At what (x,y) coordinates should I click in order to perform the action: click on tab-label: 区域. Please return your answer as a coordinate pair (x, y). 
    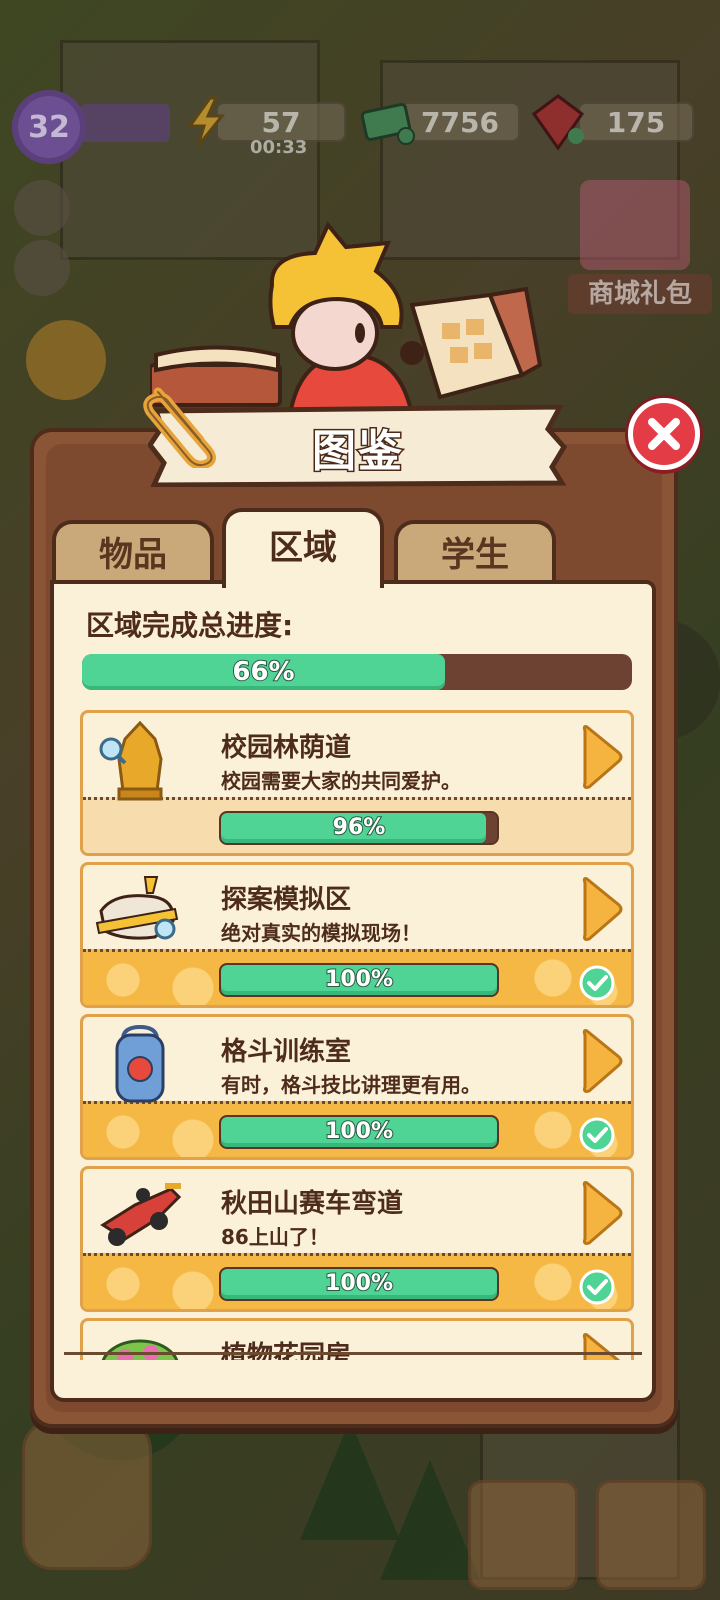
    Looking at the image, I should click on (303, 548).